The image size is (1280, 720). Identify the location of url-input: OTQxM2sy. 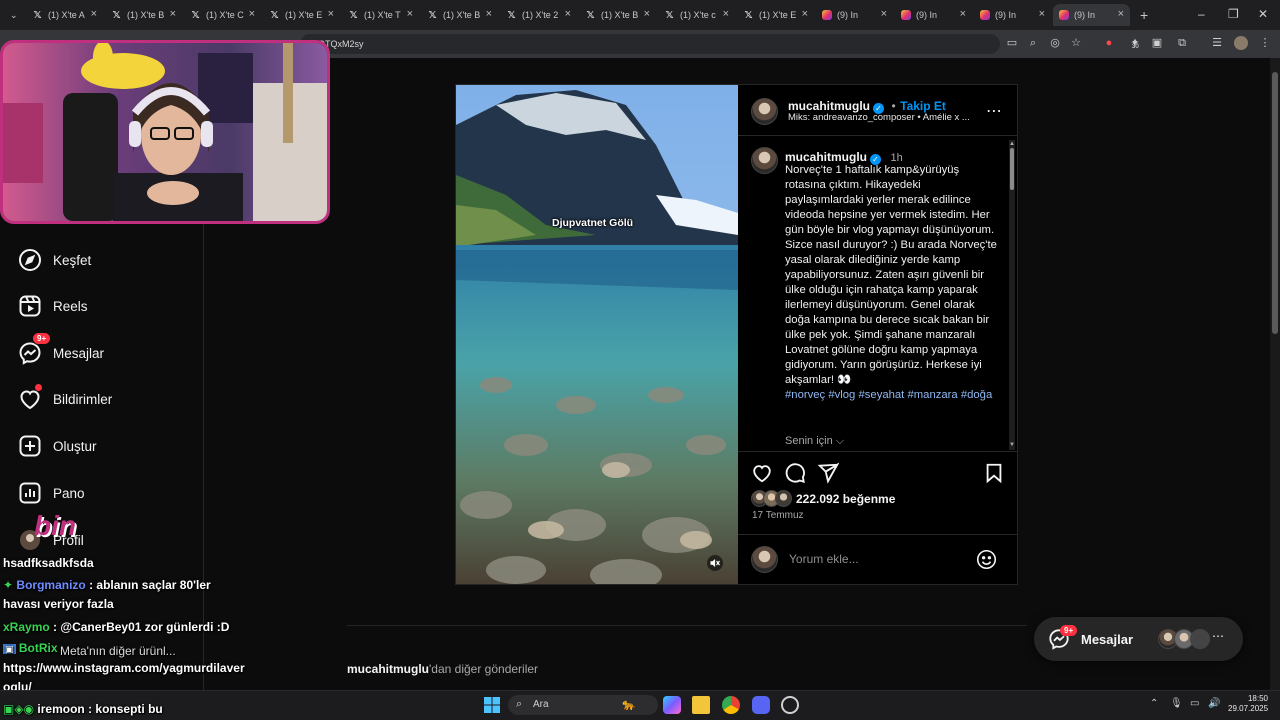
(650, 44).